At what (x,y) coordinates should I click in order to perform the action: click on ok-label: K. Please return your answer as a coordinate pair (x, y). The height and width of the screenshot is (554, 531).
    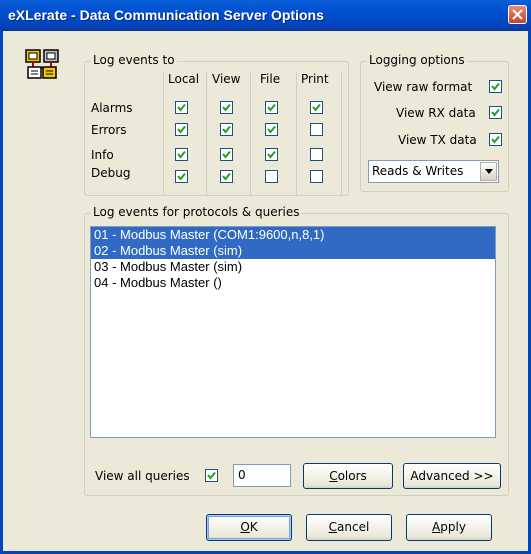
    Looking at the image, I should click on (253, 527).